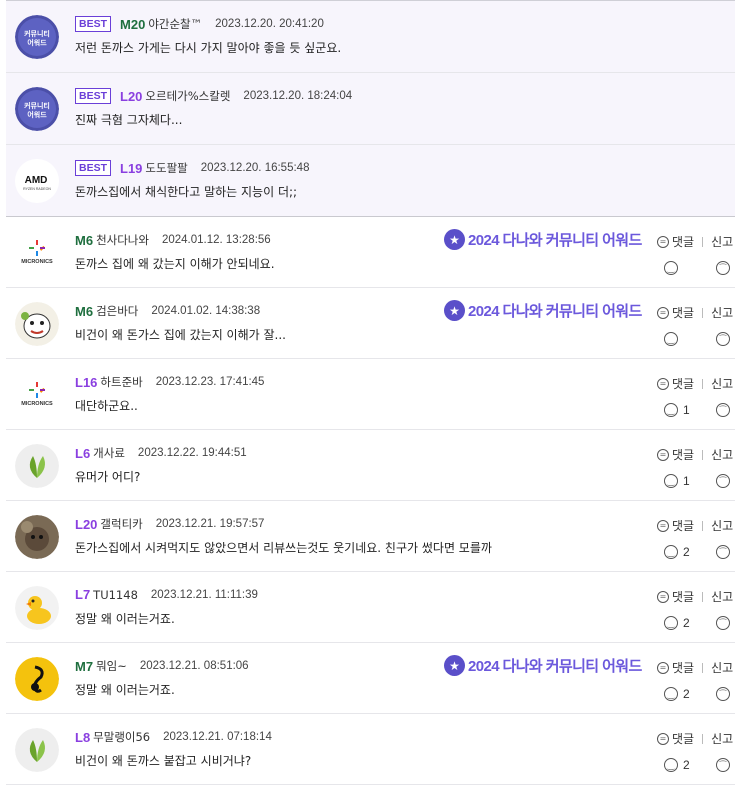 This screenshot has width=746, height=801. Describe the element at coordinates (686, 765) in the screenshot. I see `like-count: 2` at that location.